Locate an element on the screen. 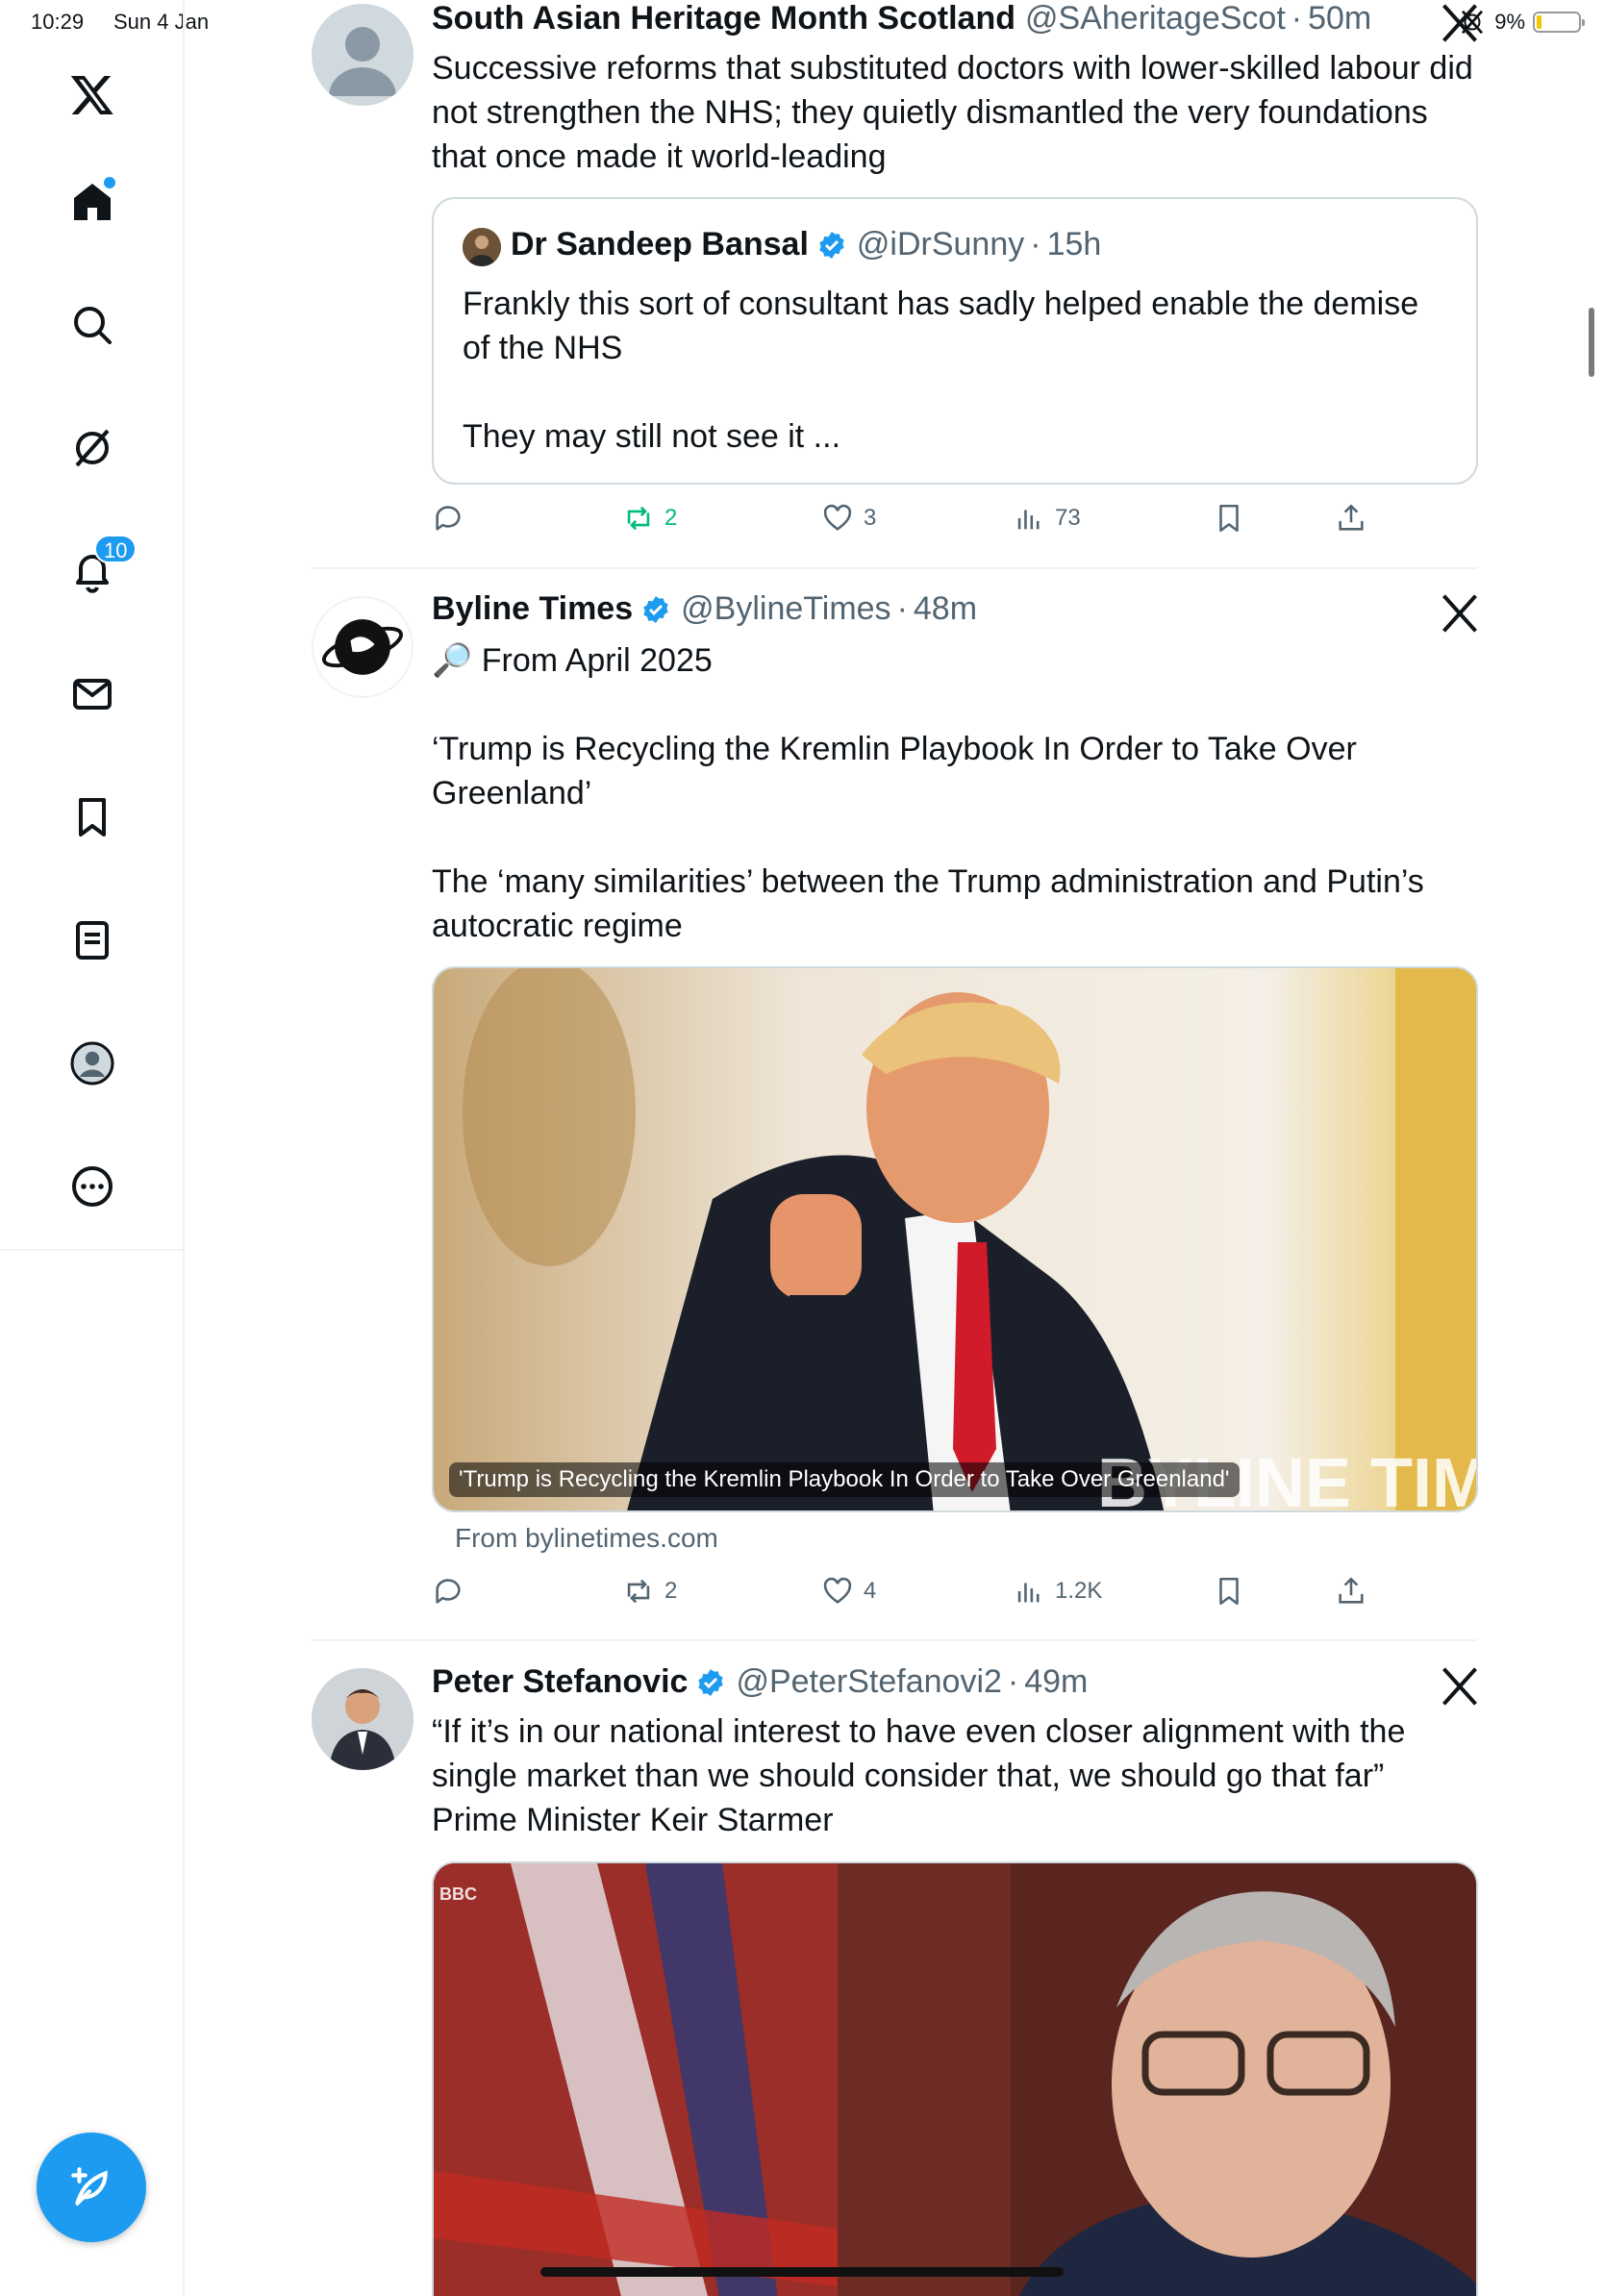 This screenshot has height=2296, width=1604. like-button: 3 is located at coordinates (848, 518).